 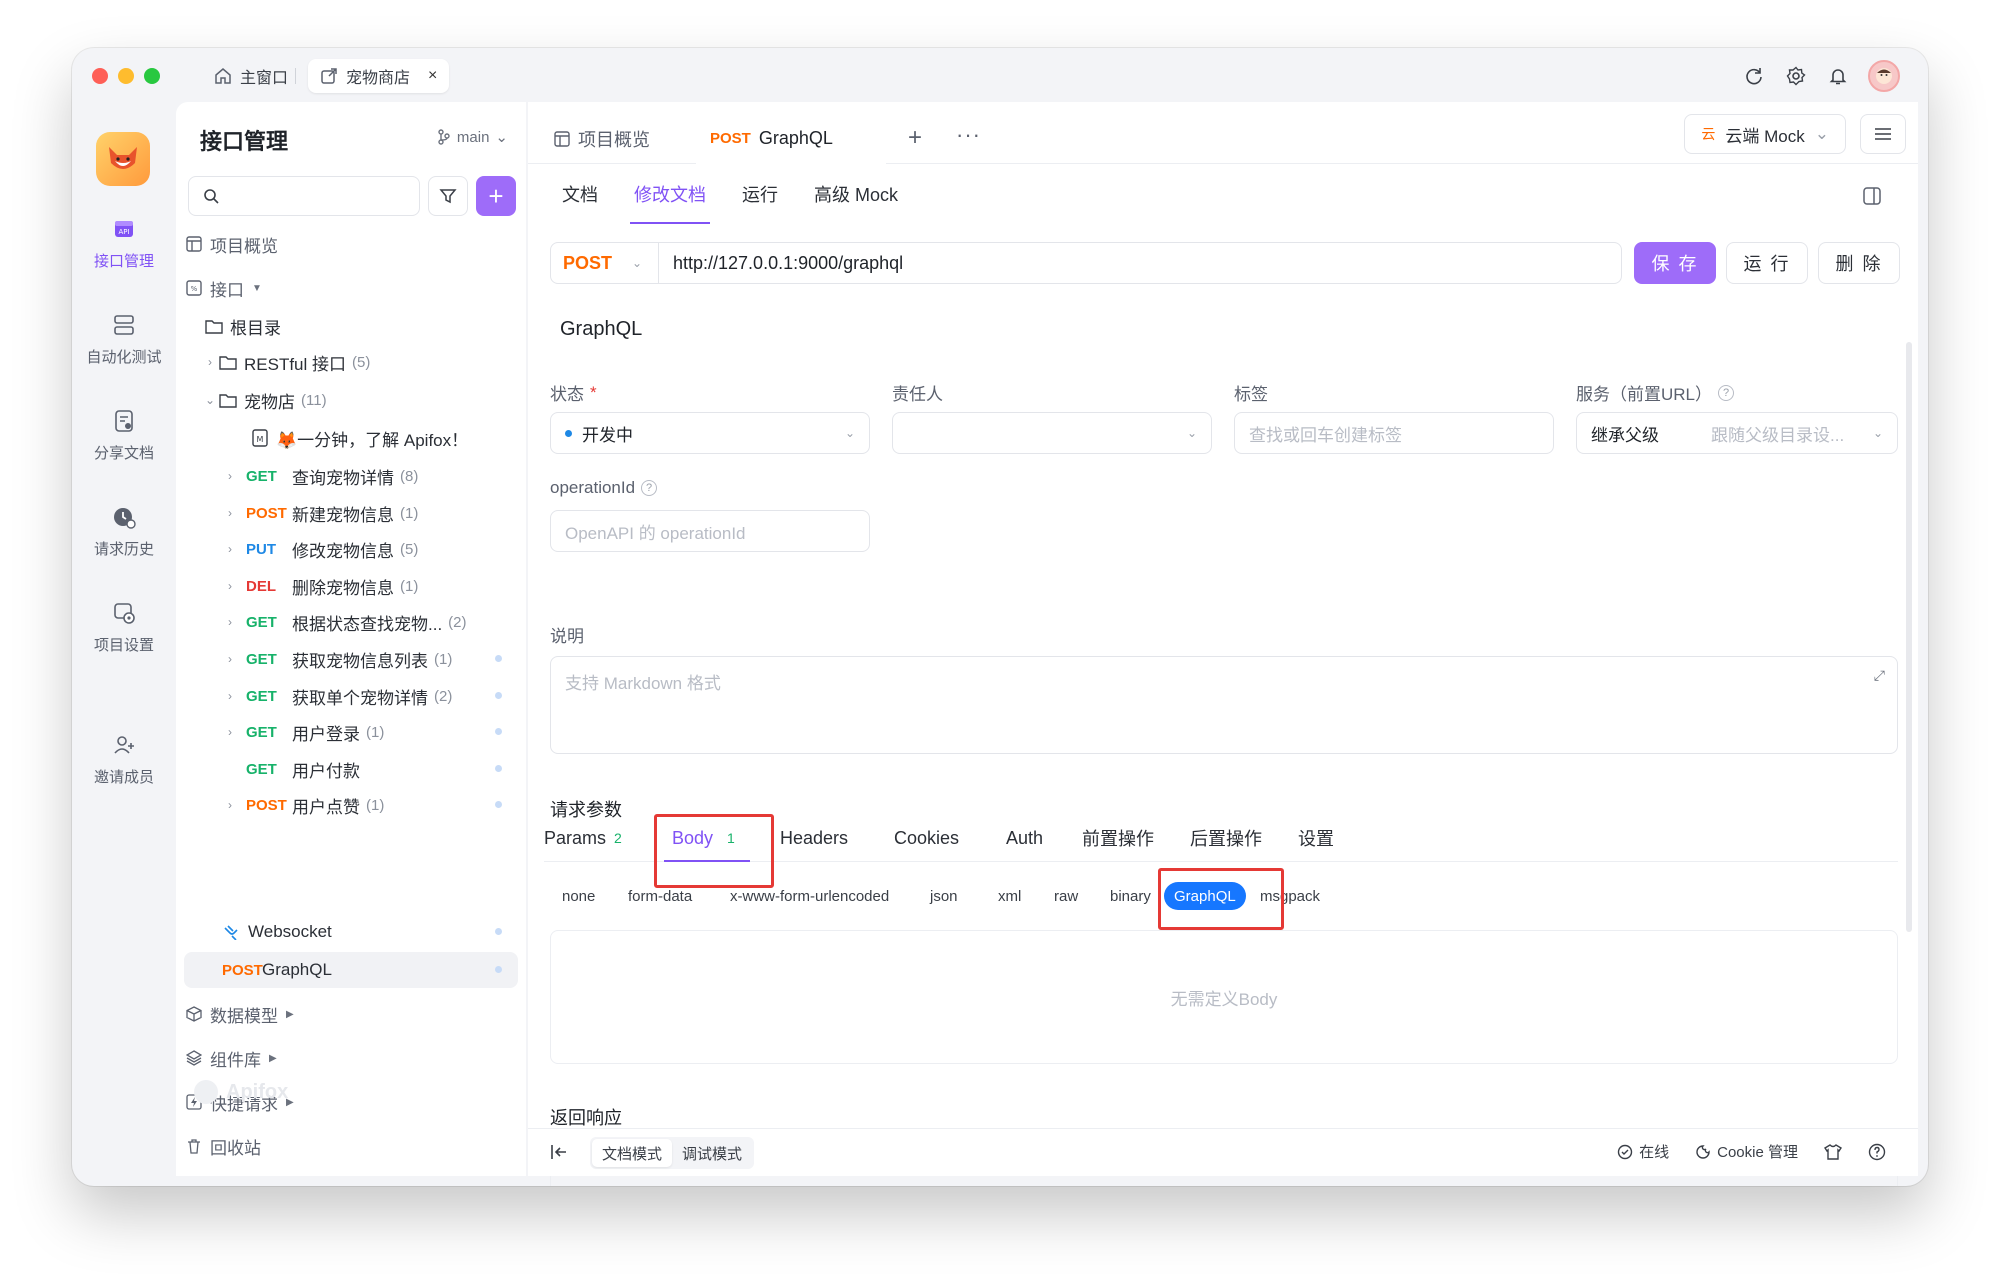 I want to click on close-tab-icon: ×, so click(x=432, y=76).